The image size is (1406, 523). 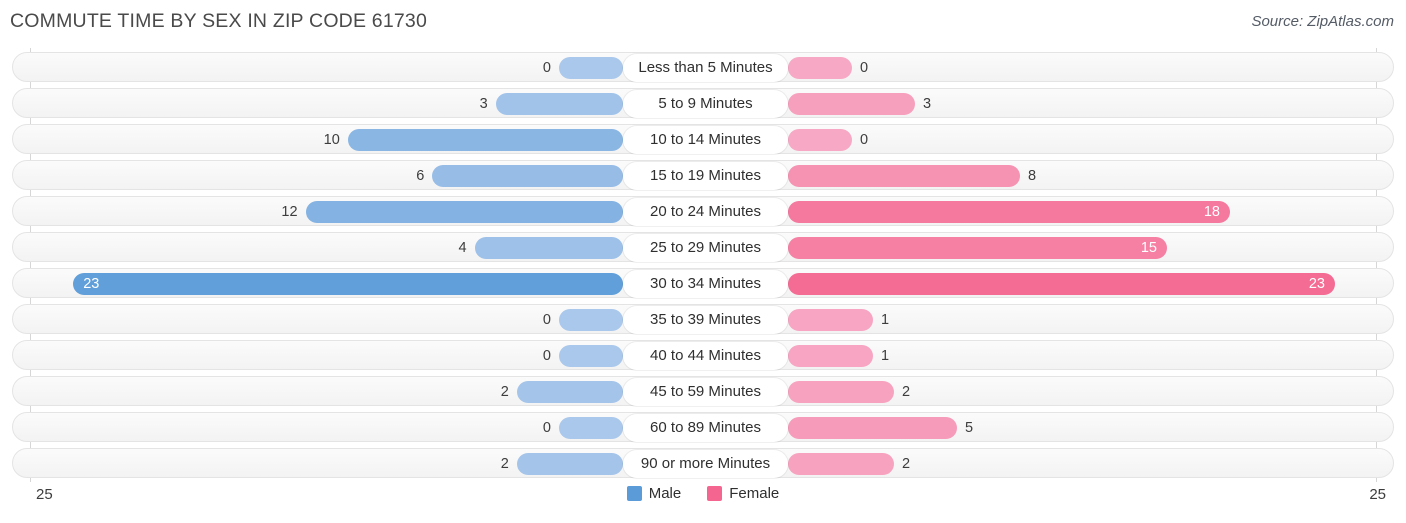 I want to click on table-row: 4 15 25 to 29 Minutes, so click(x=703, y=247).